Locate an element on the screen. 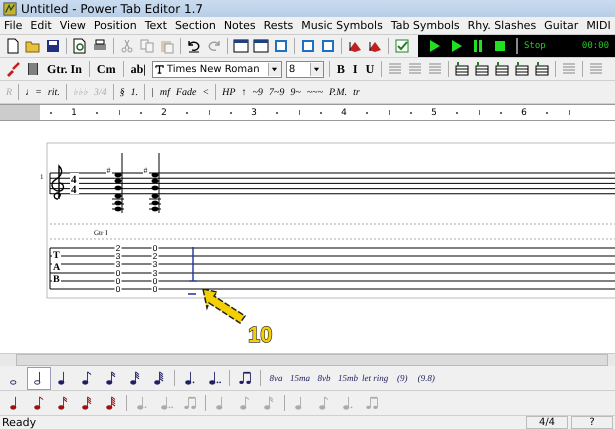 The height and width of the screenshot is (429, 615). toolbar-button: ♩= is located at coordinates (33, 92).